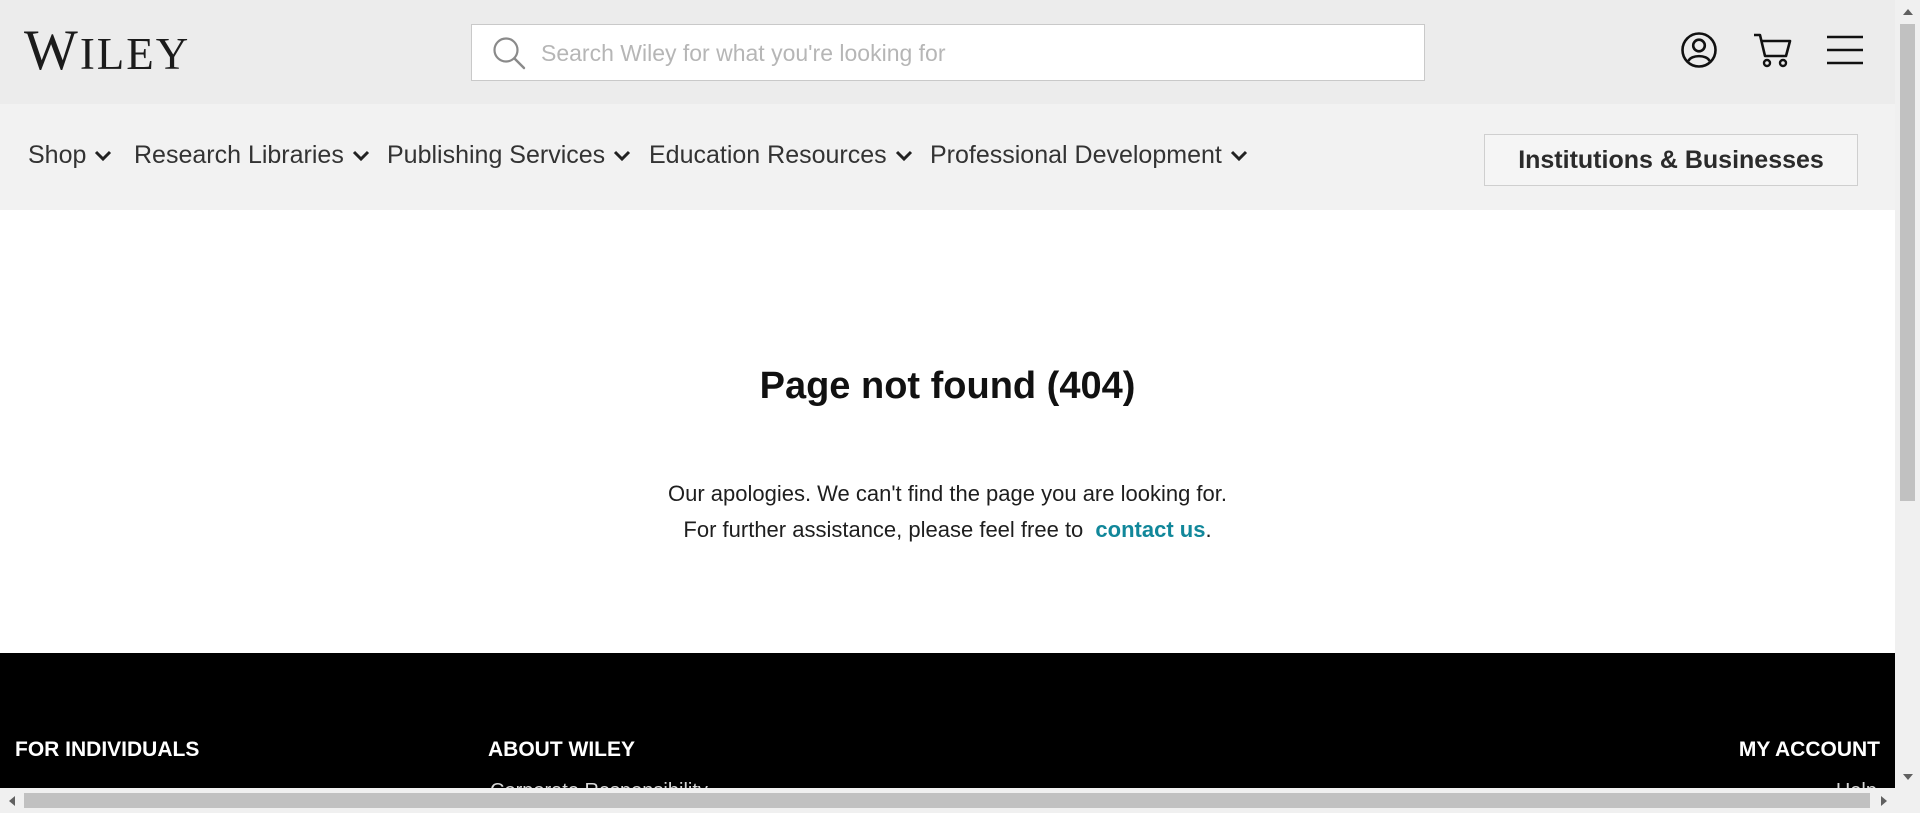  Describe the element at coordinates (599, 784) in the screenshot. I see `footer-link-corporate-responsibility: Corporate Responsibility` at that location.